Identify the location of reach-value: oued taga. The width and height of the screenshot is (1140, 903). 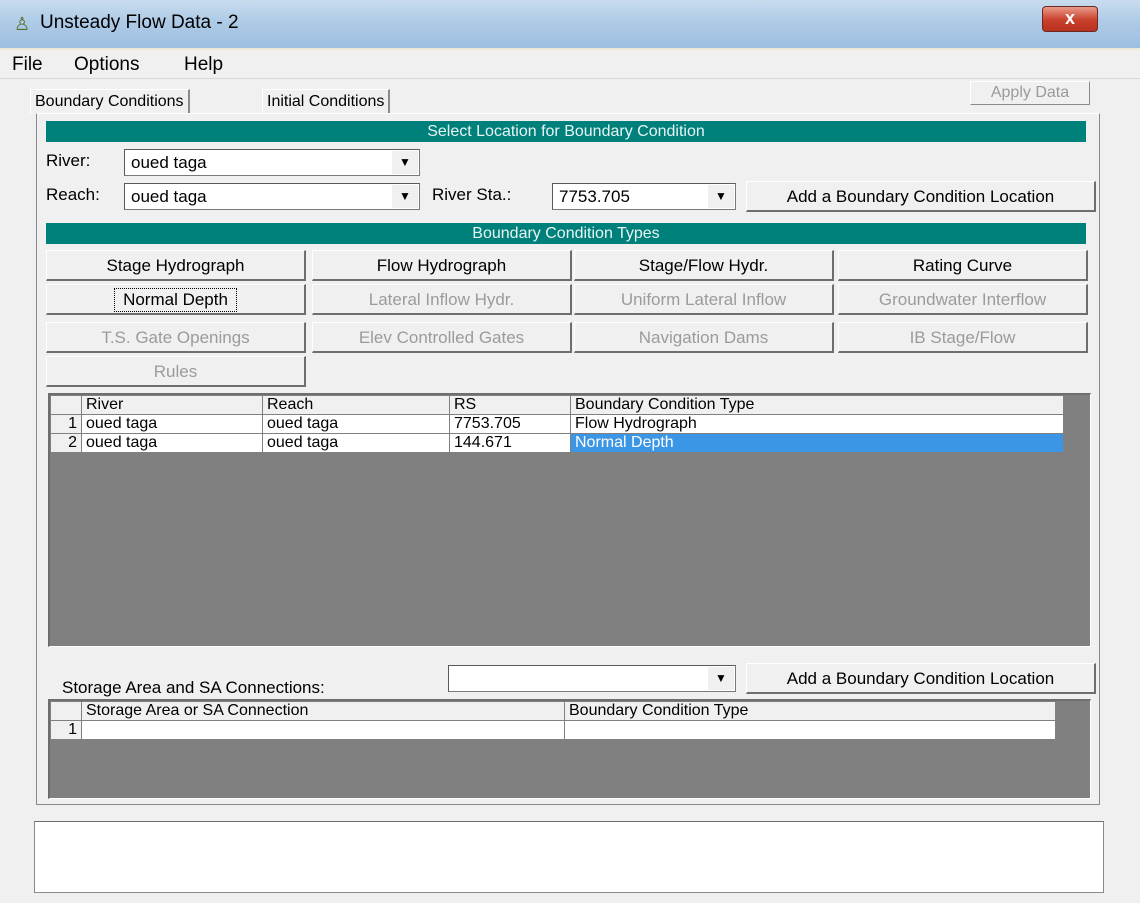
(169, 196).